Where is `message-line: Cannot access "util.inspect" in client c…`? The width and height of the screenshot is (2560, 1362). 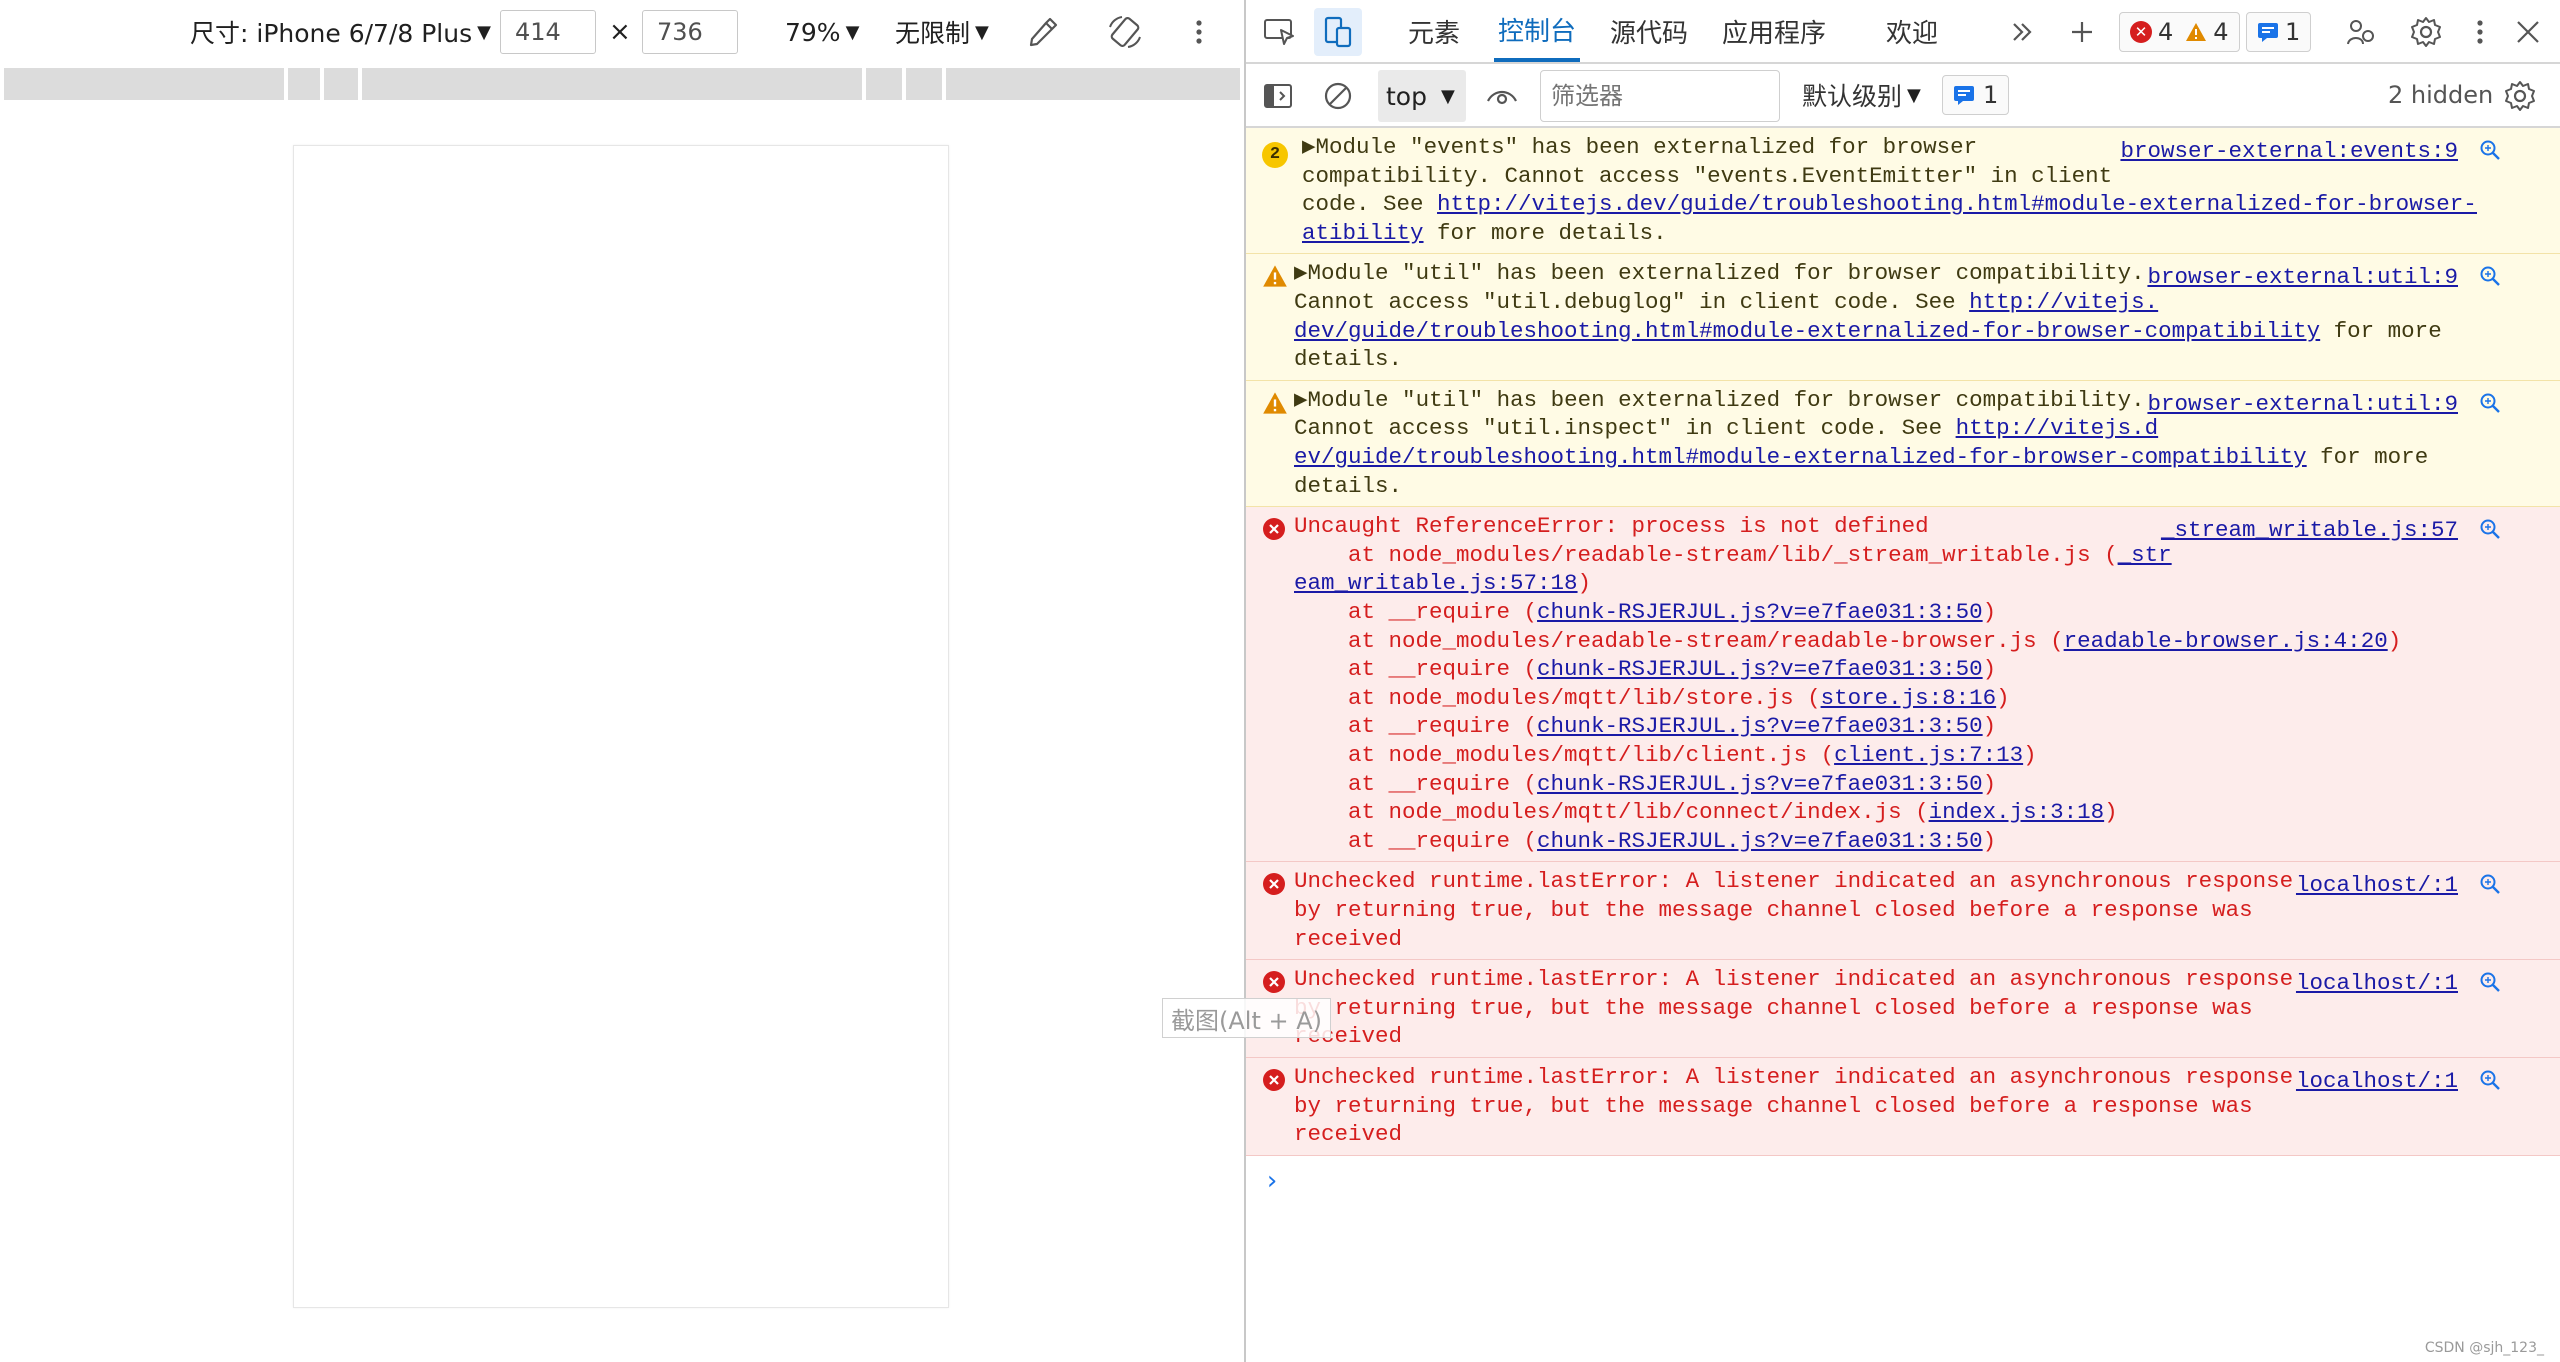
message-line: Cannot access "util.inspect" in client c… is located at coordinates (1881, 428).